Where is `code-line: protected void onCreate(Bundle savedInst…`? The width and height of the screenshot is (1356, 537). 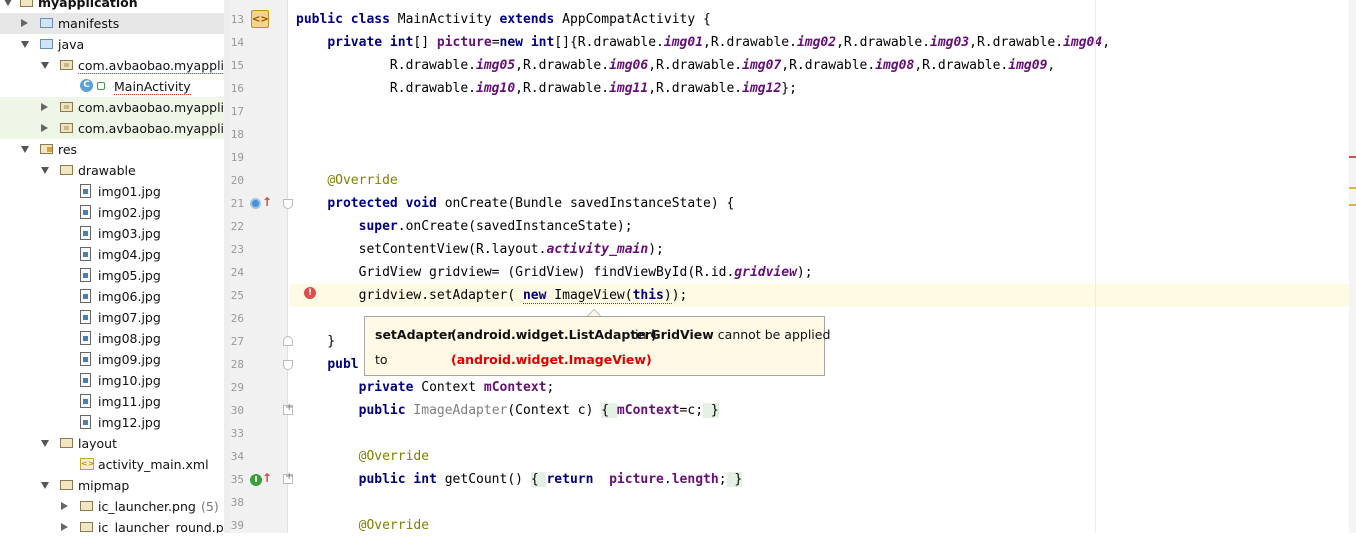 code-line: protected void onCreate(Bundle savedInst… is located at coordinates (819, 203).